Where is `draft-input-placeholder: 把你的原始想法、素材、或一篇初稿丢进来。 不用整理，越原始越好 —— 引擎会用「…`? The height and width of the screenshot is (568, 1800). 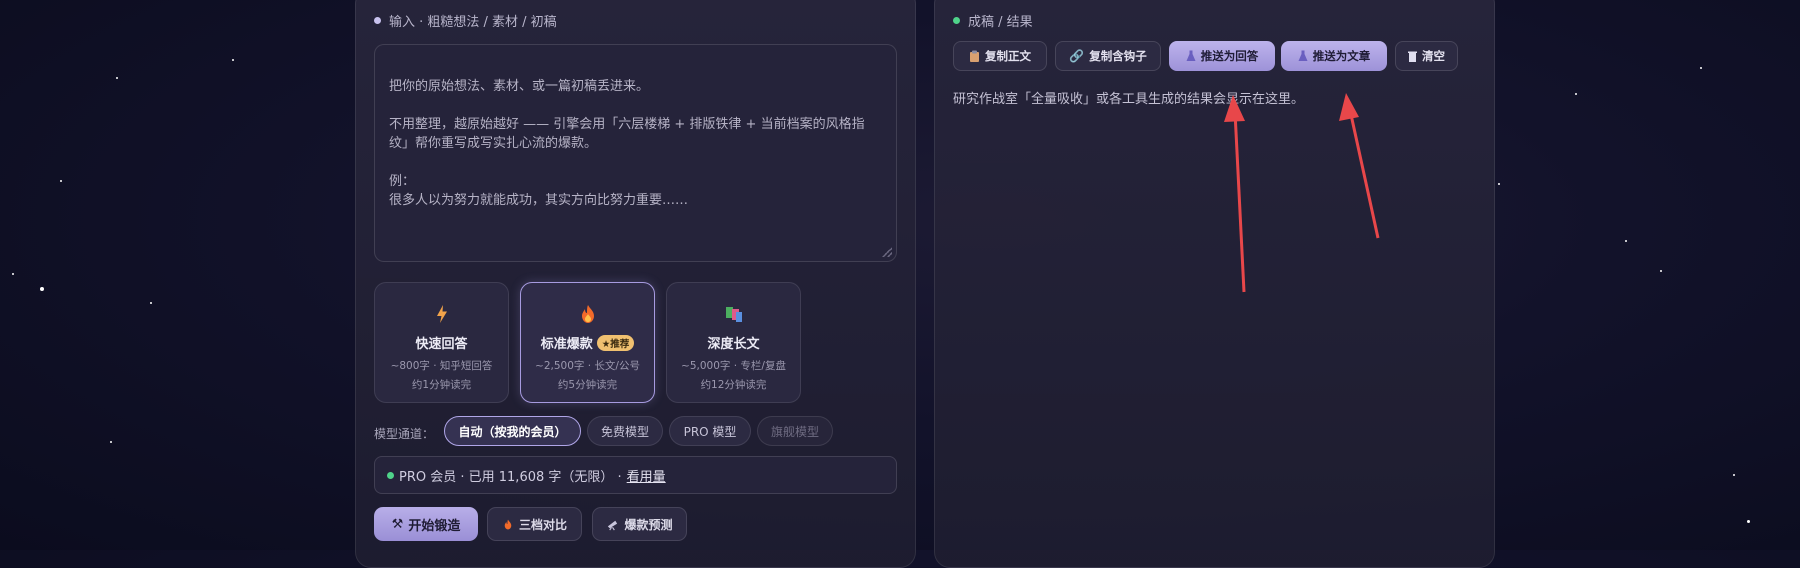
draft-input-placeholder: 把你的原始想法、素材、或一篇初稿丢进来。 不用整理，越原始越好 —— 引擎会用「… is located at coordinates (627, 143).